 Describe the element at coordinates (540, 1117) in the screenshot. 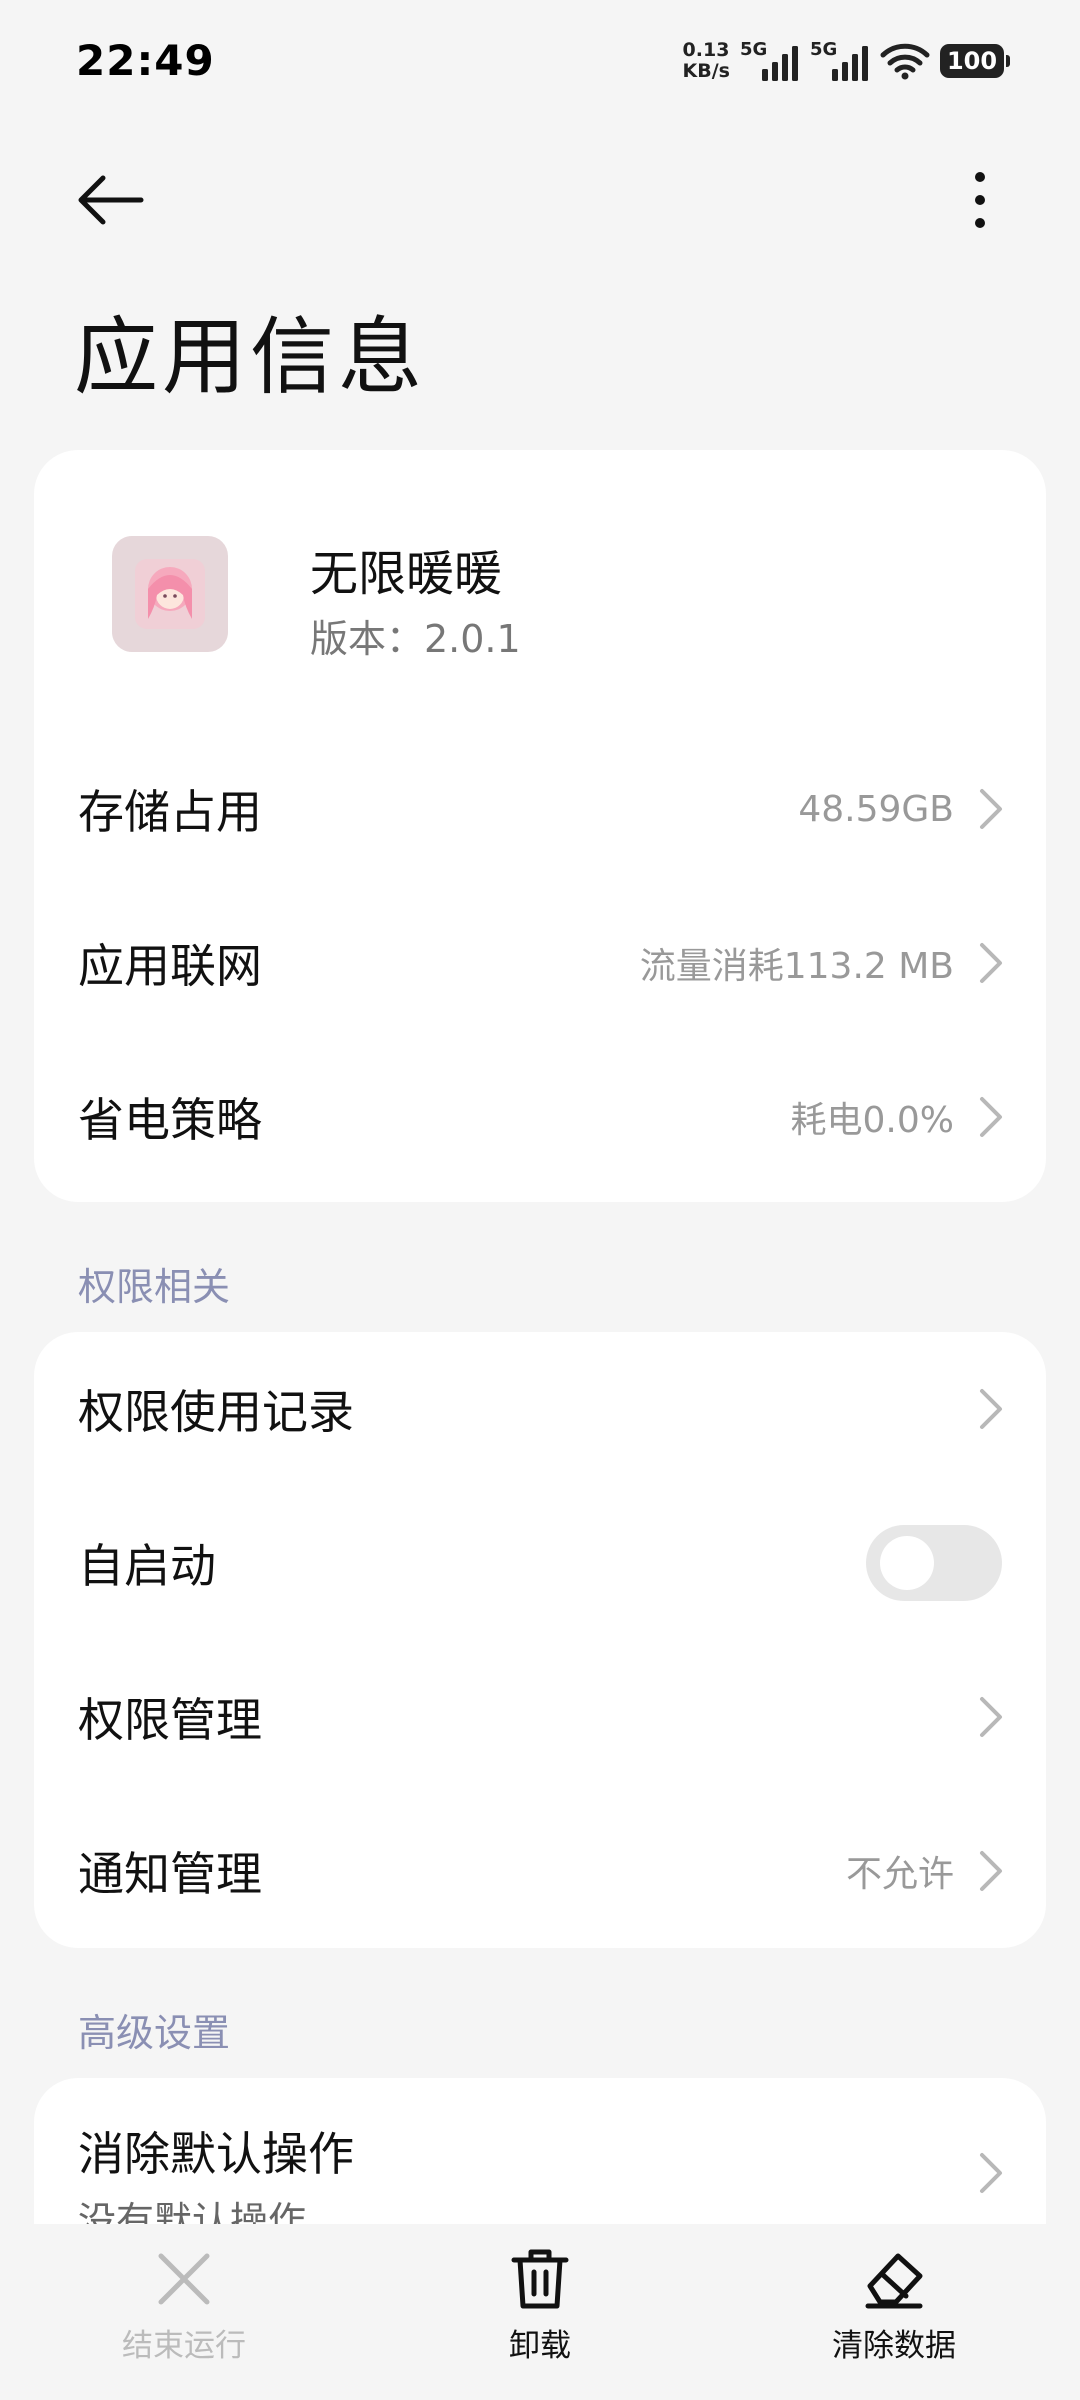

I see `battery-saver-row: 省电策略 耗电0.0%` at that location.